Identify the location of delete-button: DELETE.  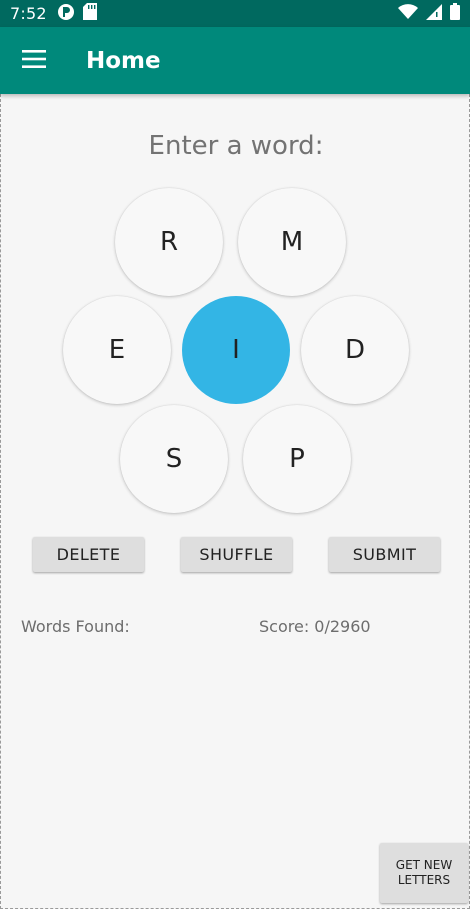
(88, 554).